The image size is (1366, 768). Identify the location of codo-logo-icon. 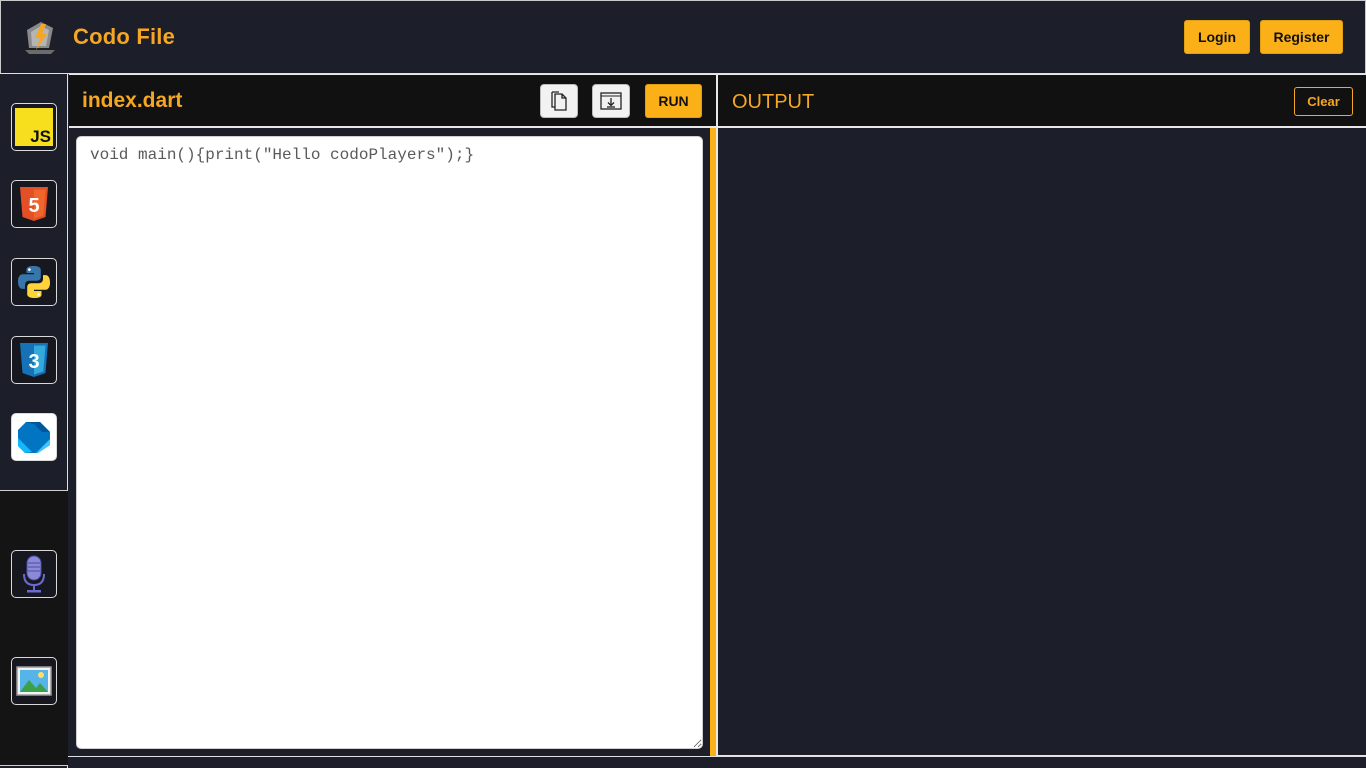
(40, 38).